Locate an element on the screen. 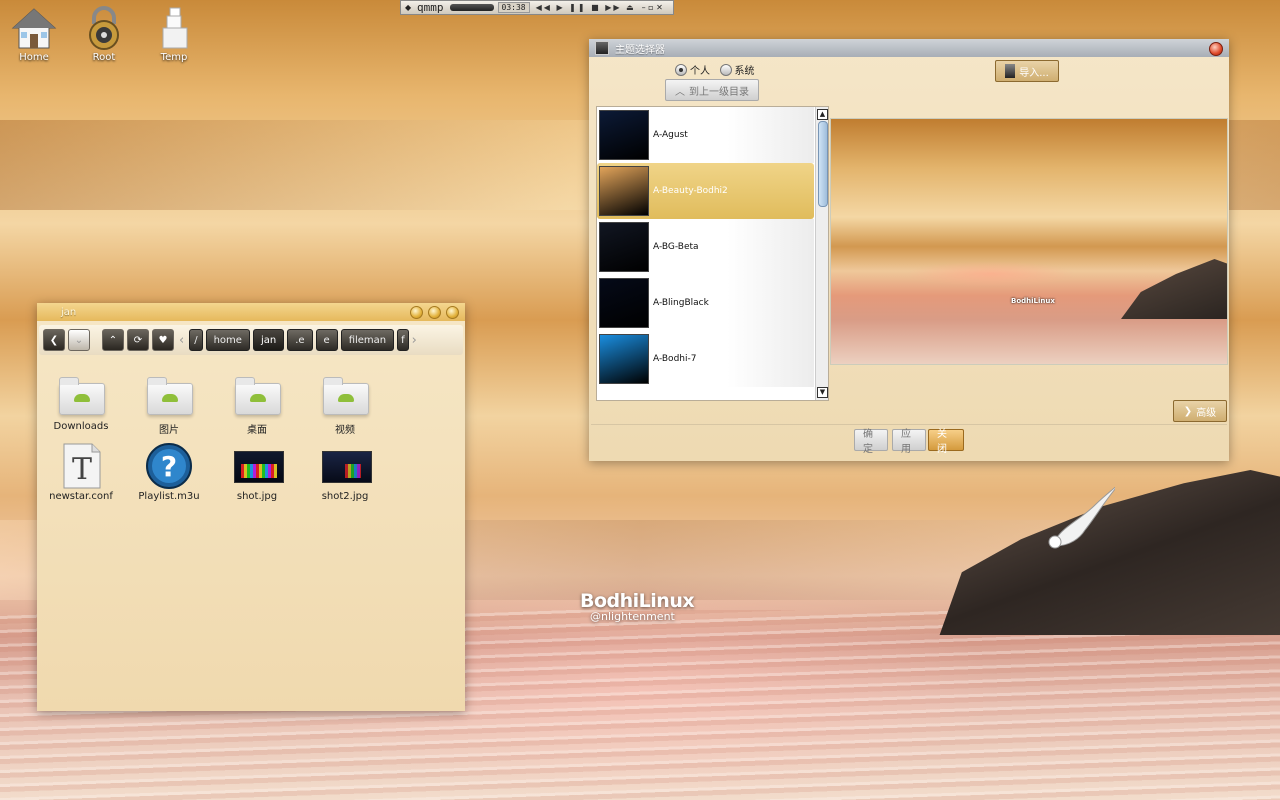 This screenshot has width=1280, height=800. chevron-down-icon: ⌄ is located at coordinates (79, 340).